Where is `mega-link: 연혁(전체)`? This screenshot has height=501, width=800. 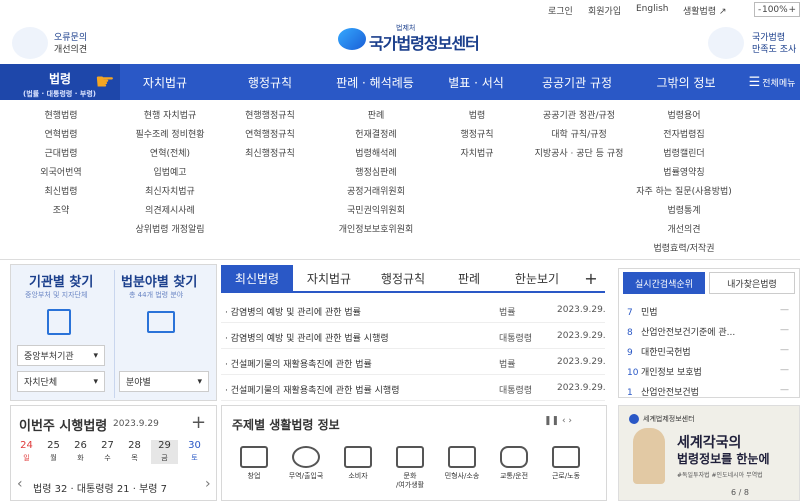 mega-link: 연혁(전체) is located at coordinates (170, 157).